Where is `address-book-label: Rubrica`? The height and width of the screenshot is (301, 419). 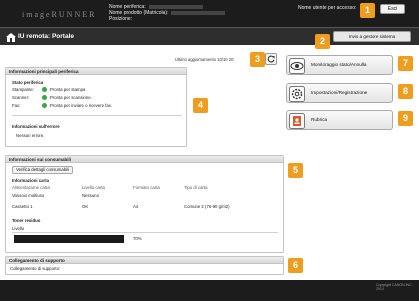 address-book-label: Rubrica is located at coordinates (319, 119).